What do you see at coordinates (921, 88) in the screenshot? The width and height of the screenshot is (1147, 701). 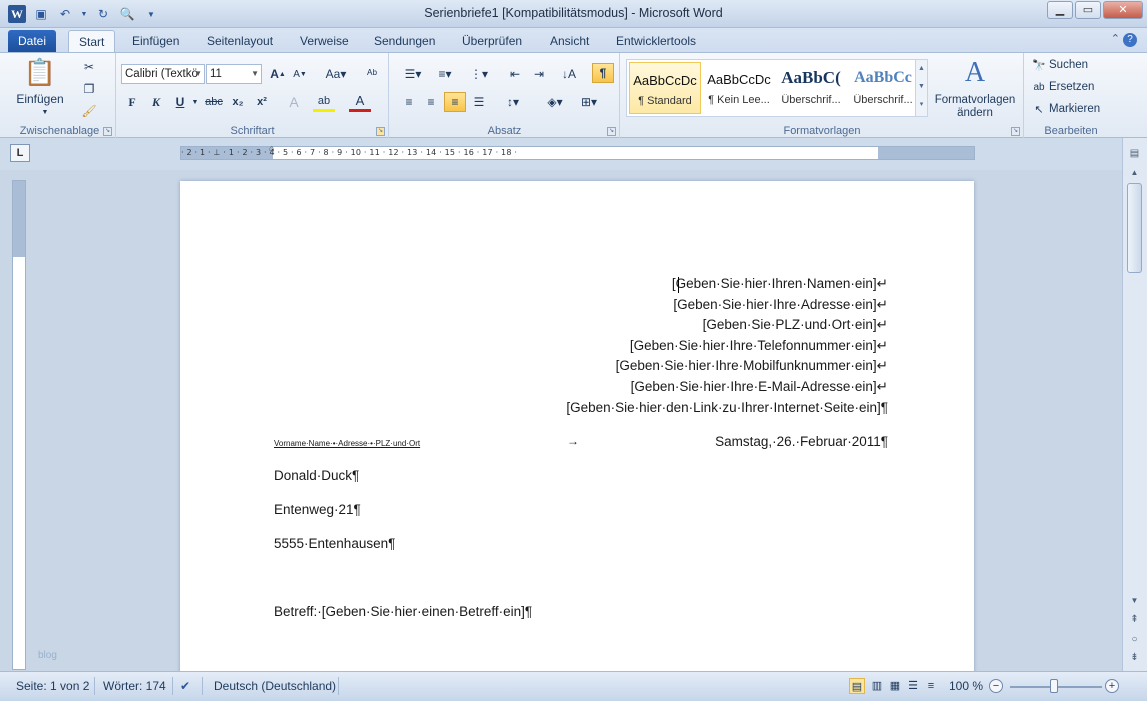 I see `styles-scroll-icon: ▲ ▼ ▾` at bounding box center [921, 88].